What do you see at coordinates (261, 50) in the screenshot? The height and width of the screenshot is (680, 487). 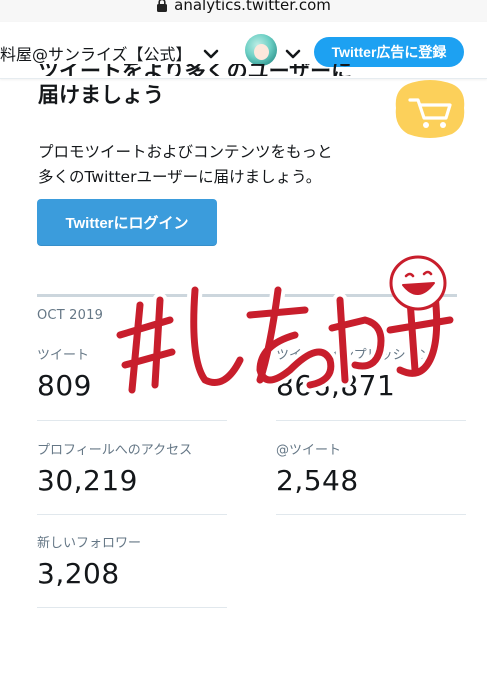 I see `avatar` at bounding box center [261, 50].